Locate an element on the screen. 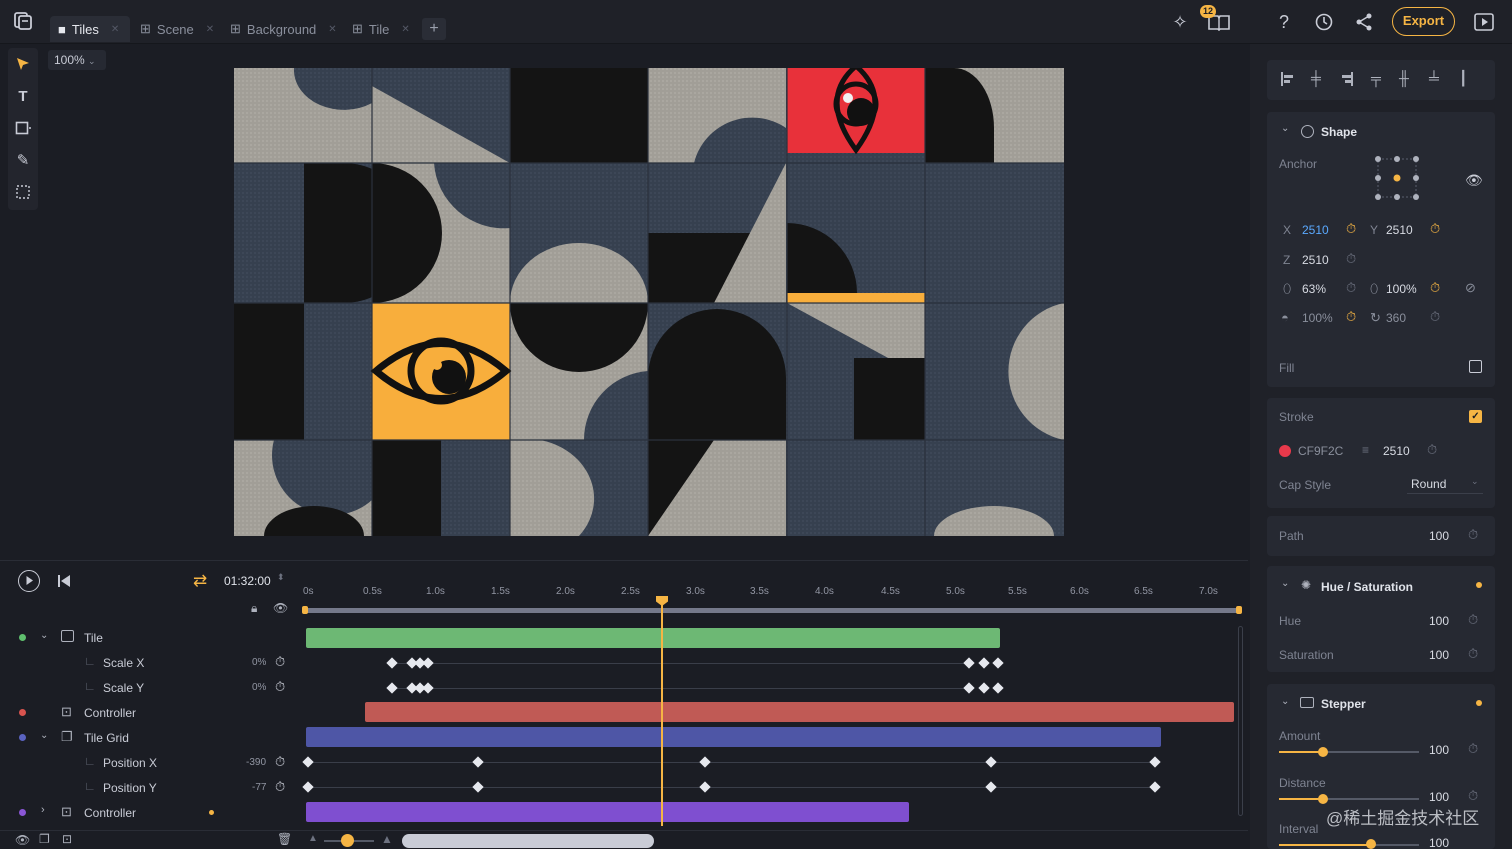  x-value: 2510 is located at coordinates (1315, 230).